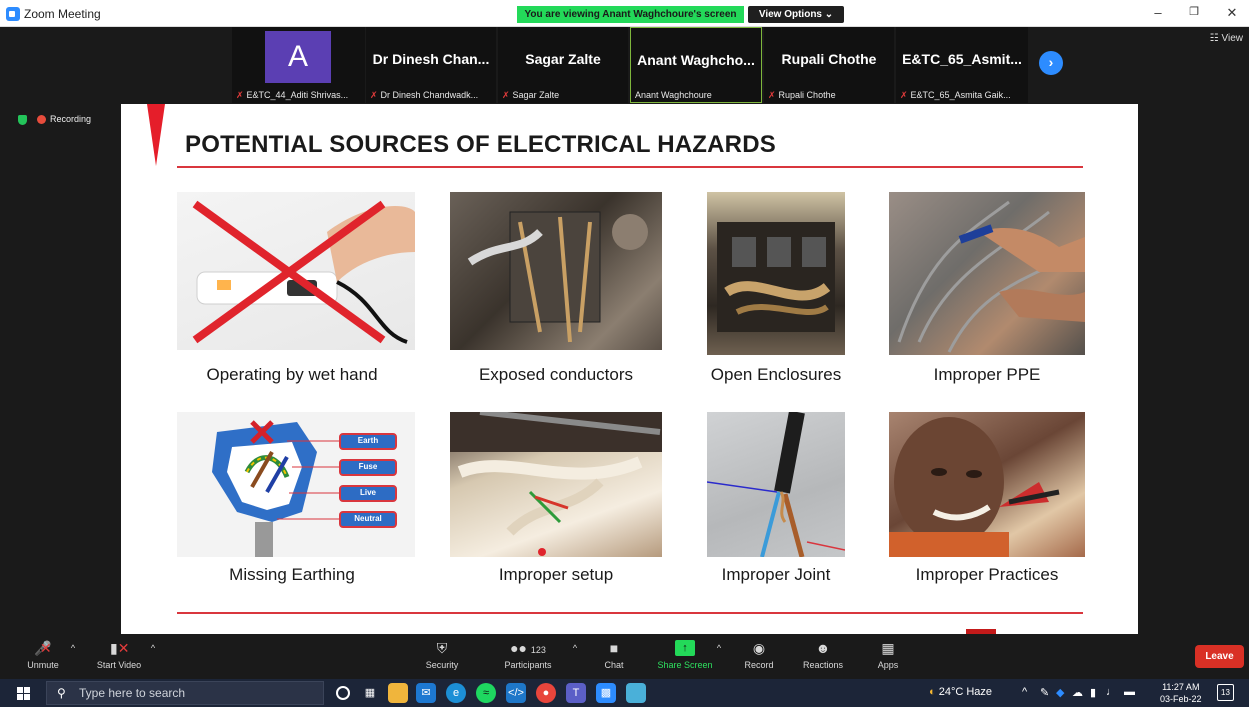 This screenshot has width=1249, height=707. I want to click on apps-icon: ▦, so click(888, 648).